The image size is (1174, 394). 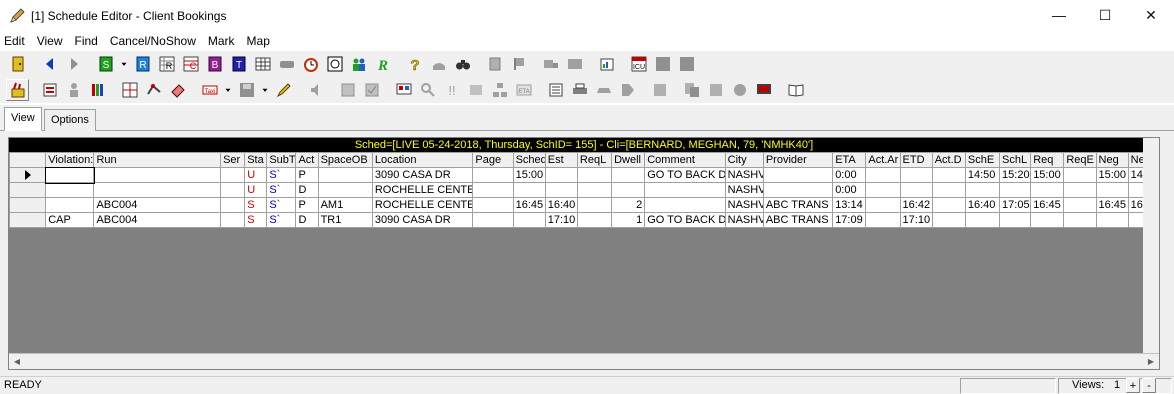 I want to click on clock-button, so click(x=310, y=64).